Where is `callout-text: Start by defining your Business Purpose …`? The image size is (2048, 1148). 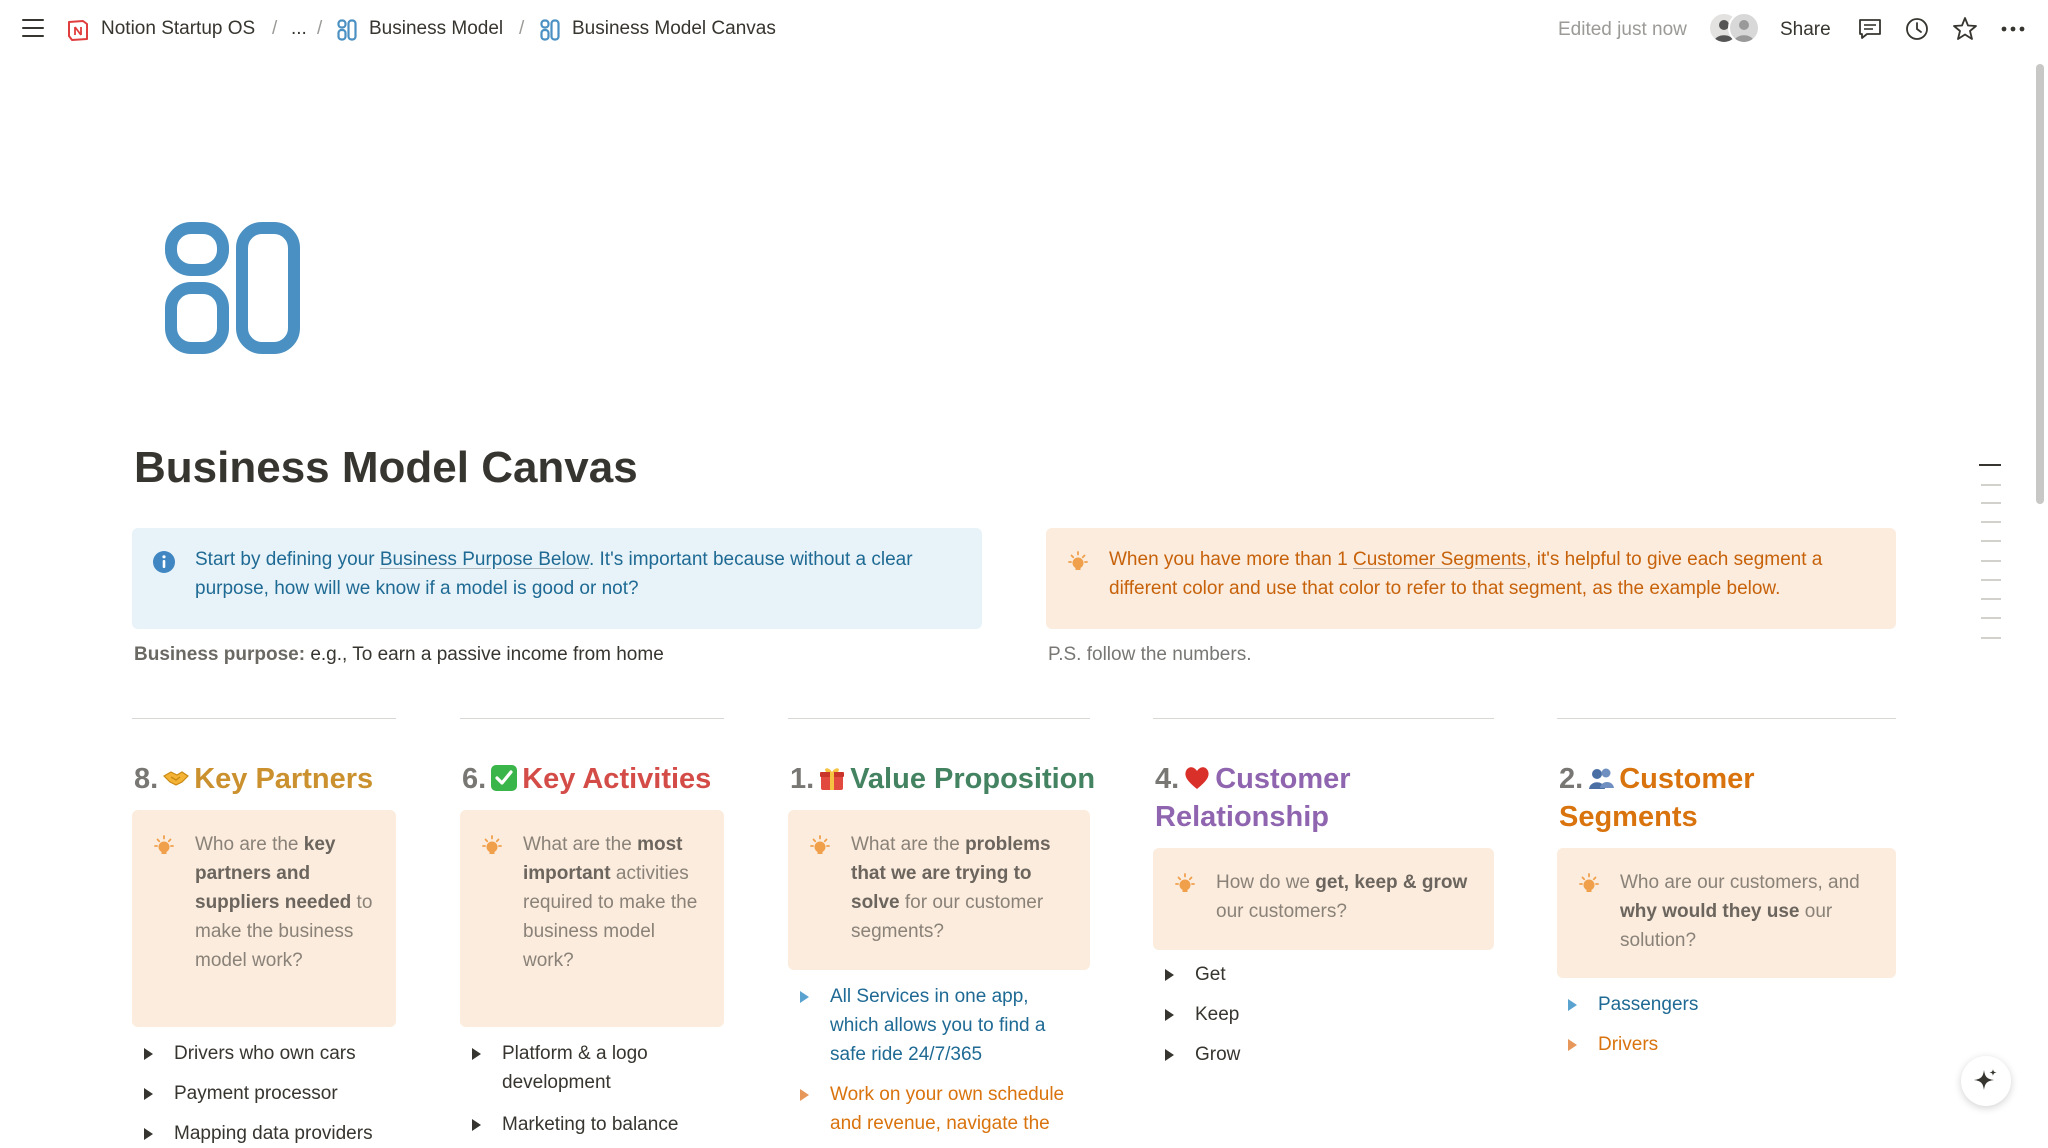 callout-text: Start by defining your Business Purpose … is located at coordinates (554, 574).